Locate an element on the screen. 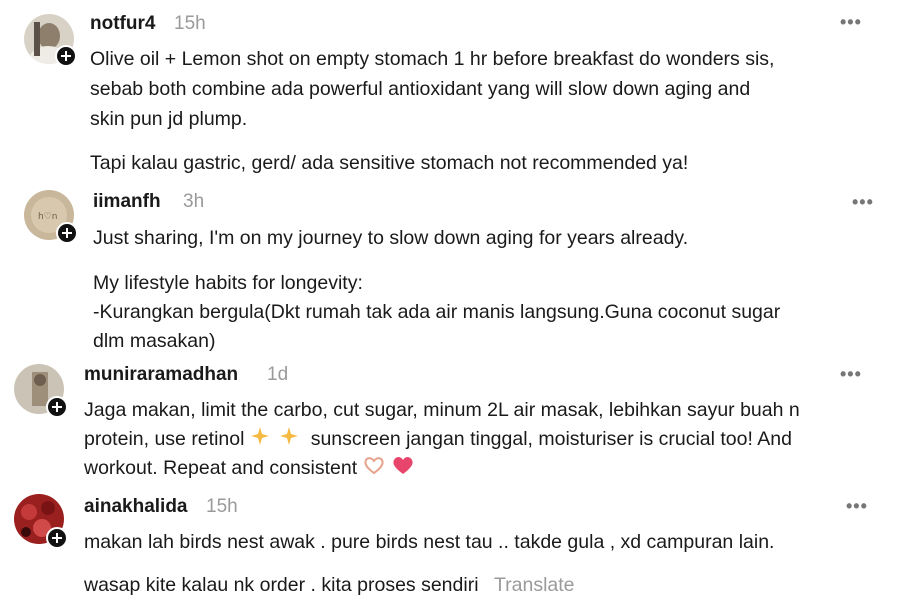 This screenshot has height=600, width=900. svg-text: h♡n is located at coordinates (47, 217).